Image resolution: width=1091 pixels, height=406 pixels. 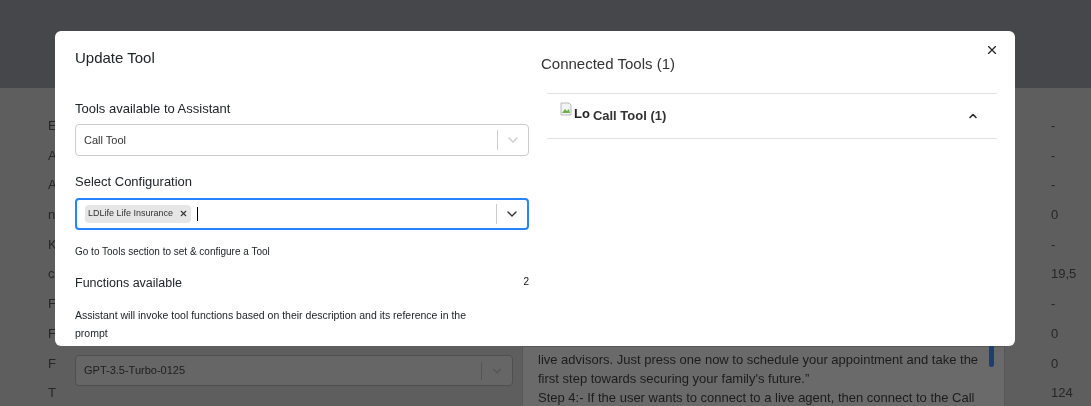 I want to click on dialog-title: Update Tool, so click(x=115, y=58).